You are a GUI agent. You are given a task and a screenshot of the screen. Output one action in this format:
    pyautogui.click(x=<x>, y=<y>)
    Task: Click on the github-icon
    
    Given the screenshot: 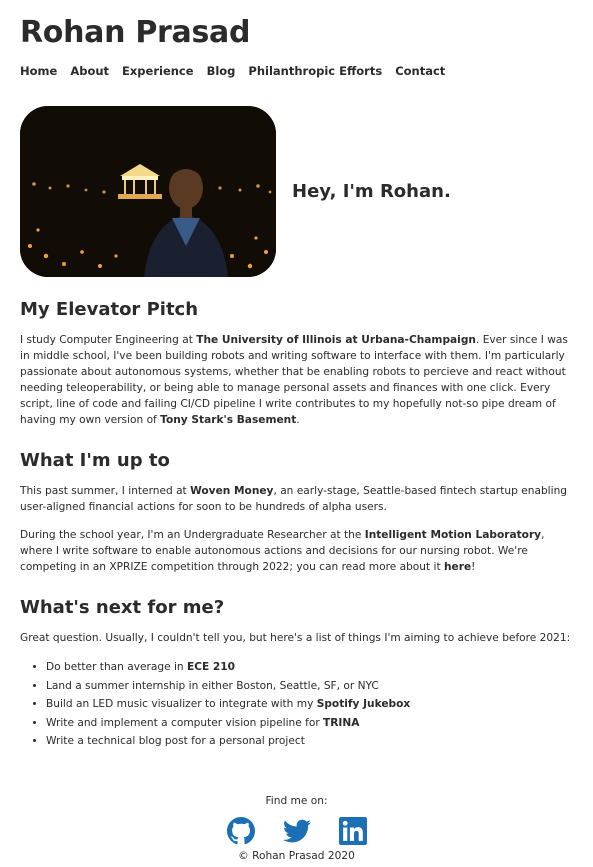 What is the action you would take?
    pyautogui.click(x=240, y=830)
    